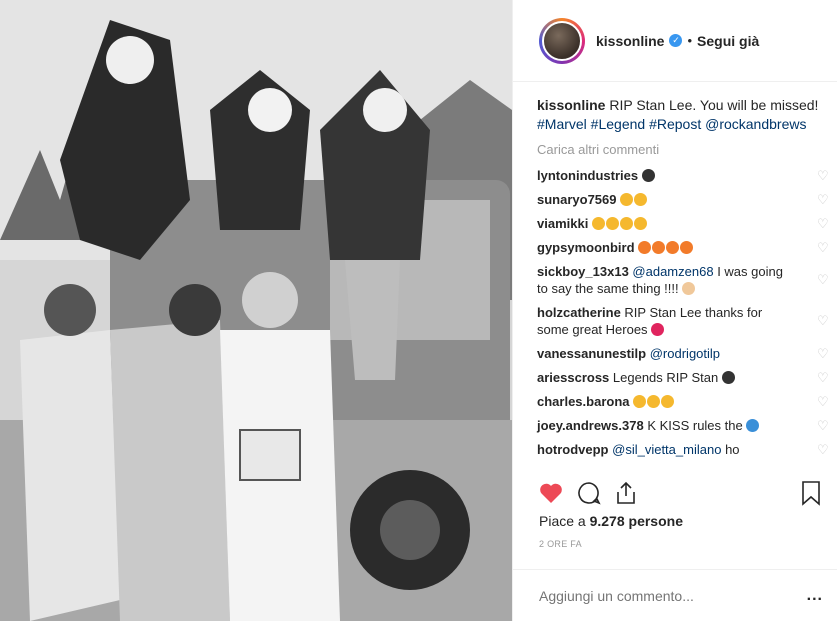 The image size is (837, 621). I want to click on header-username: kissonline, so click(630, 41).